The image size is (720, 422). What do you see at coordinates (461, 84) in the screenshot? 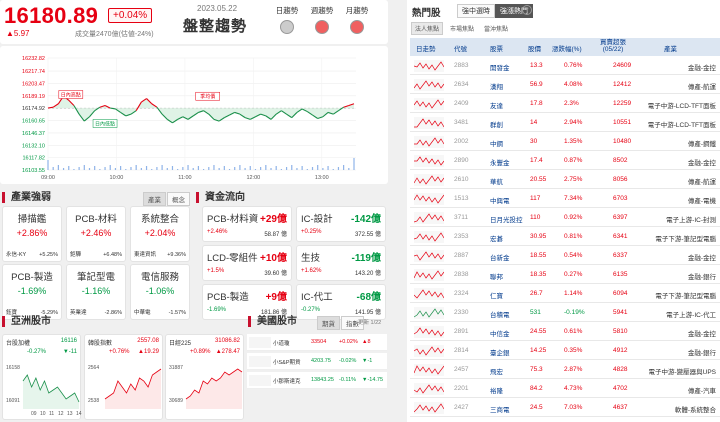
I see `row-code: 2634` at bounding box center [461, 84].